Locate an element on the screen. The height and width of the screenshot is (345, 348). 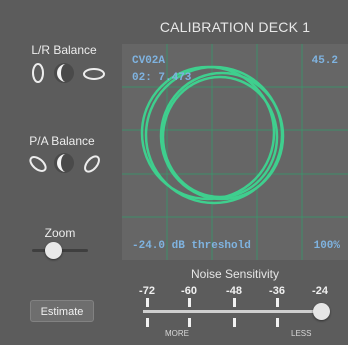
lr-center-icon is located at coordinates (64, 73).